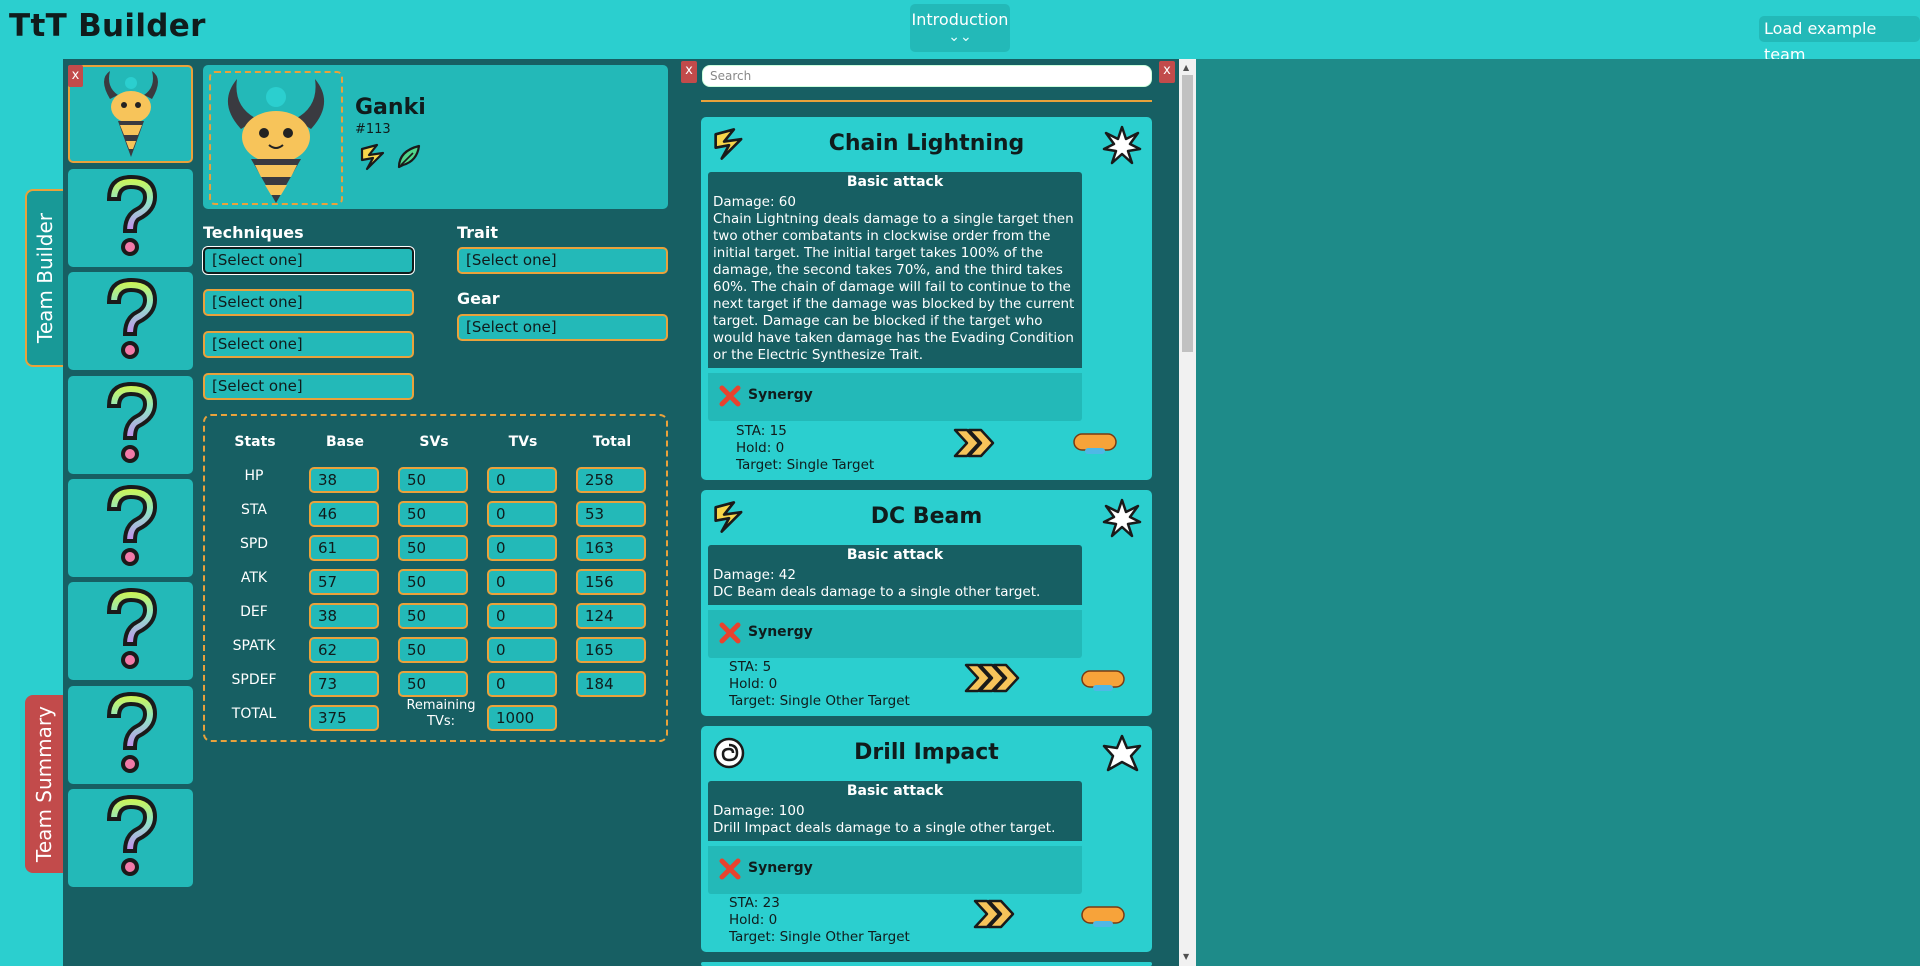 This screenshot has height=966, width=1920. Describe the element at coordinates (1839, 40) in the screenshot. I see `load-example-team-button: Load example team` at that location.